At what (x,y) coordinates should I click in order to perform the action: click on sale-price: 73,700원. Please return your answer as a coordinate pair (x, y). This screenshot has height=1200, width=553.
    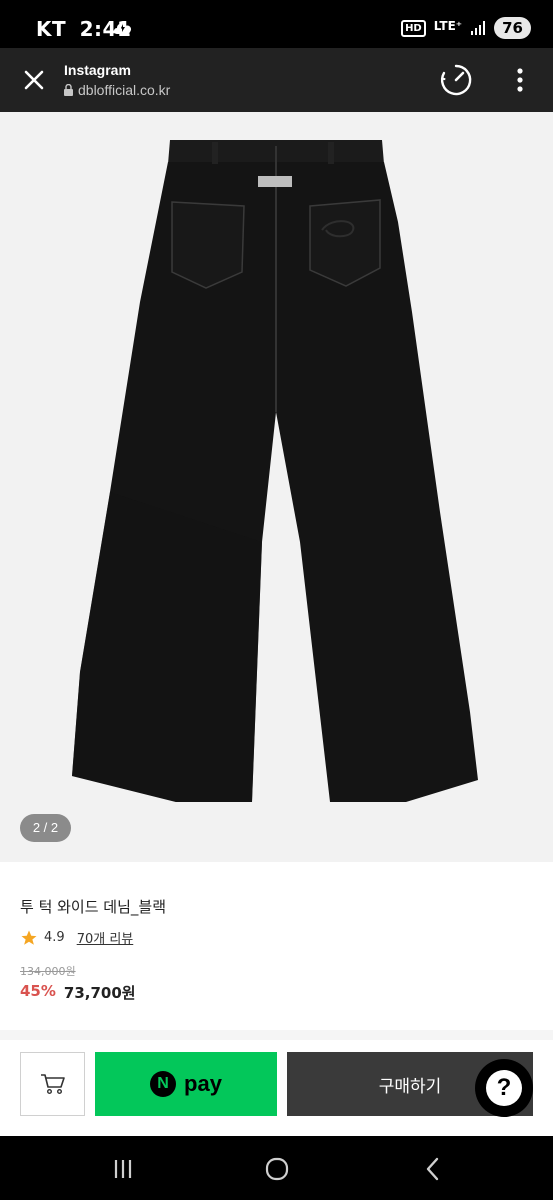
    Looking at the image, I should click on (99, 993).